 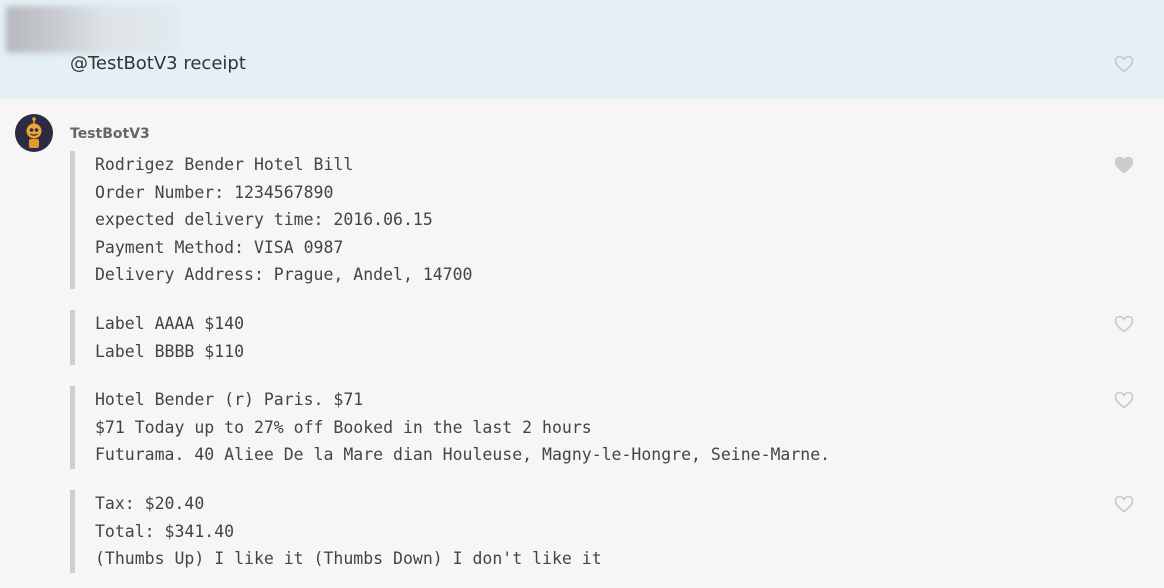 I want to click on block-line: expected delivery time: 2016.06.15, so click(x=264, y=220).